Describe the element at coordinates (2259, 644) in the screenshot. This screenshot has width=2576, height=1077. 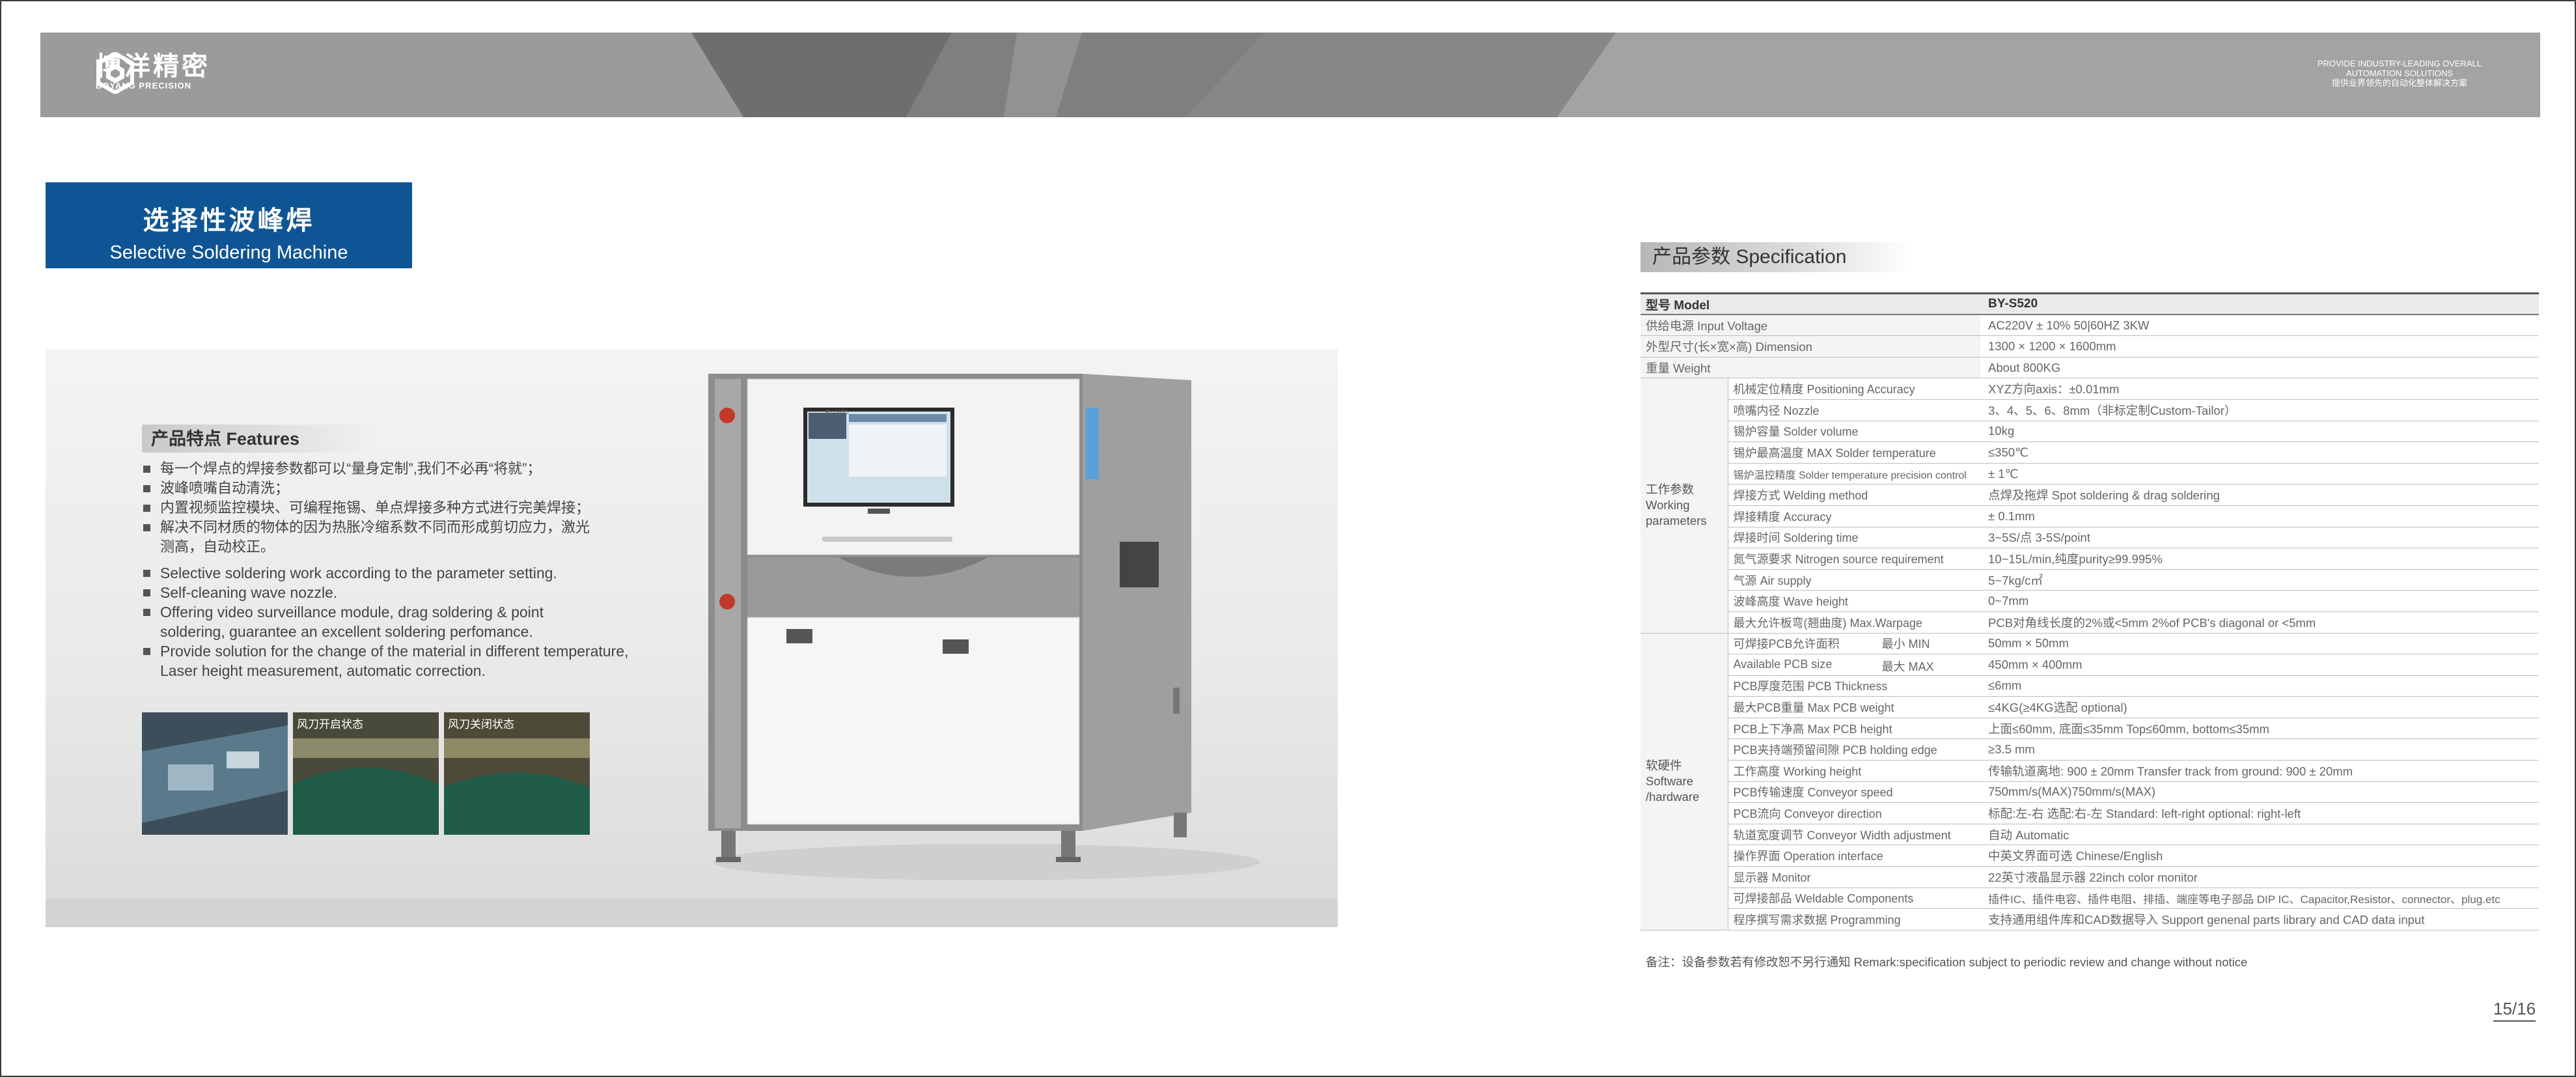
I see `spec-value: 50mm × 50mm` at that location.